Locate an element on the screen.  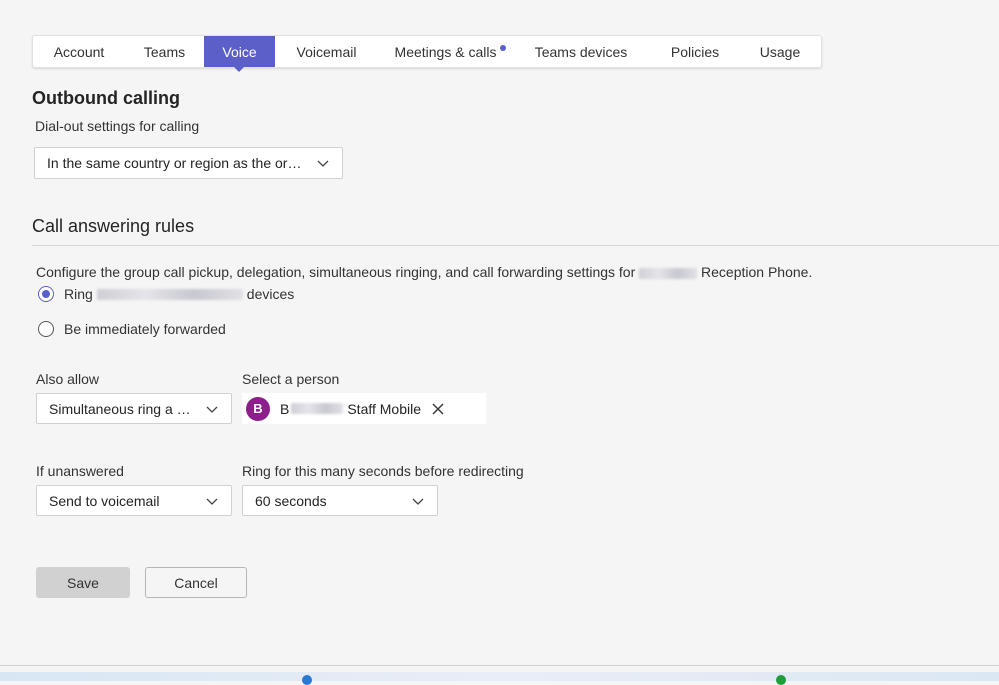
radio-ring-suffix: devices is located at coordinates (270, 294).